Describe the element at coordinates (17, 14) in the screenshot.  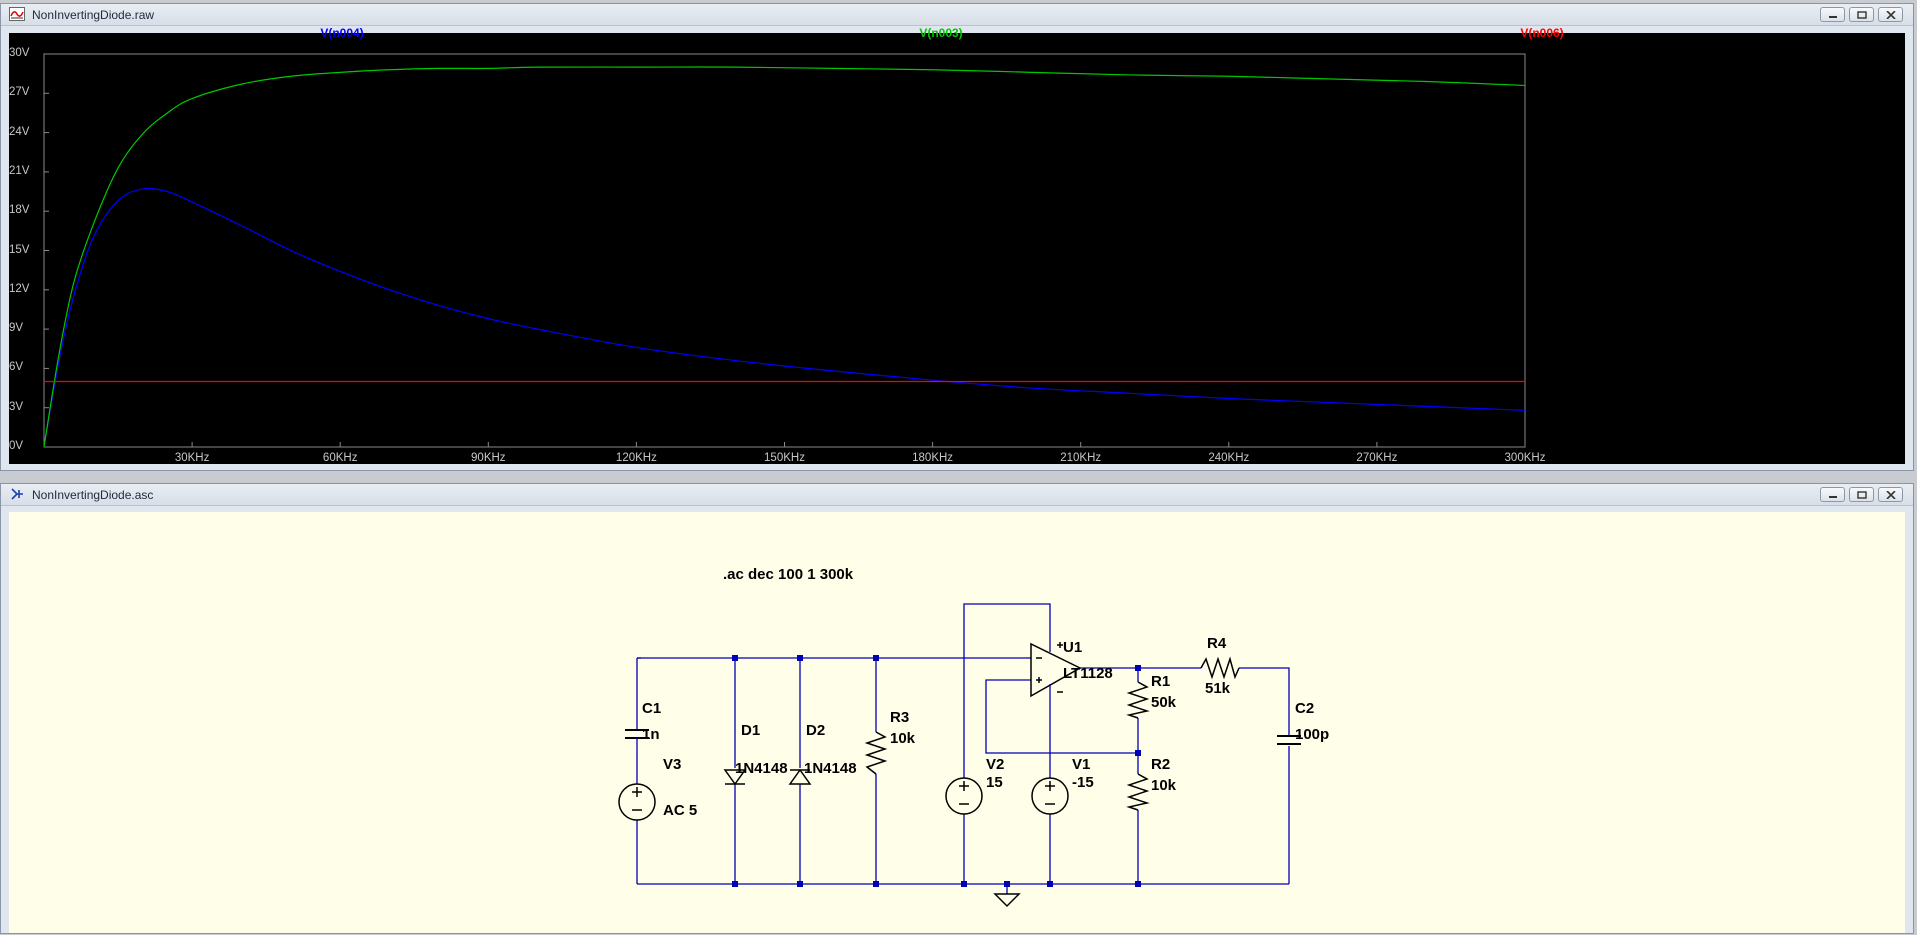
I see `waveform-file-icon` at that location.